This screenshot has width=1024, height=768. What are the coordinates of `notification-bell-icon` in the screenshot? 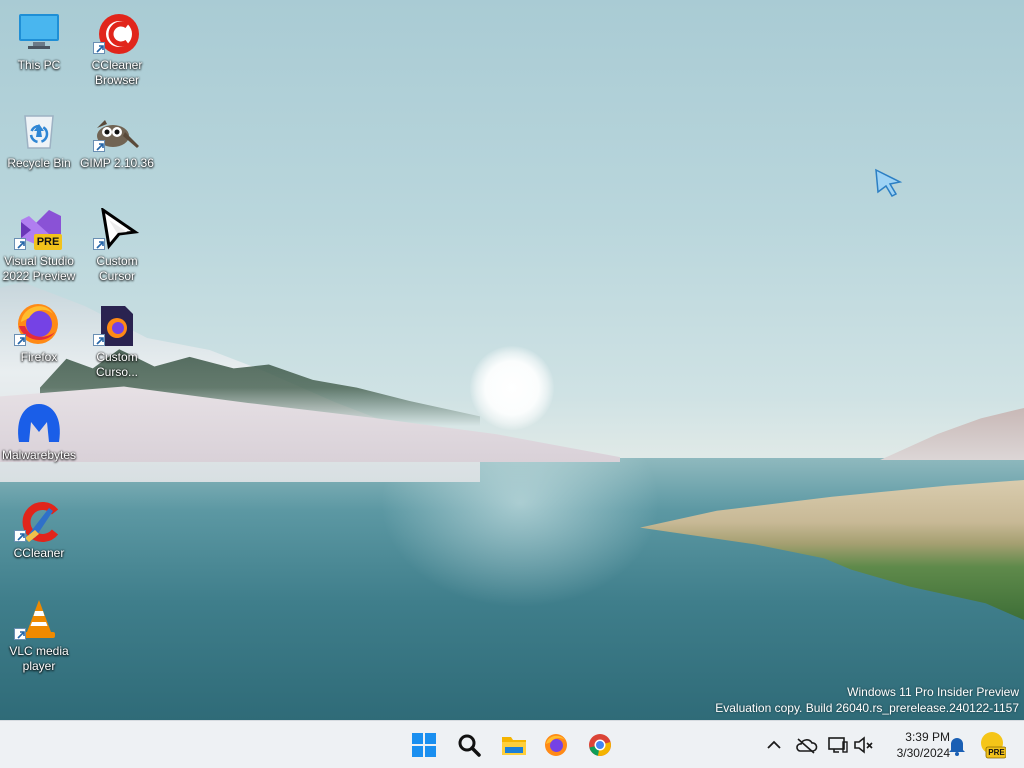 It's located at (957, 745).